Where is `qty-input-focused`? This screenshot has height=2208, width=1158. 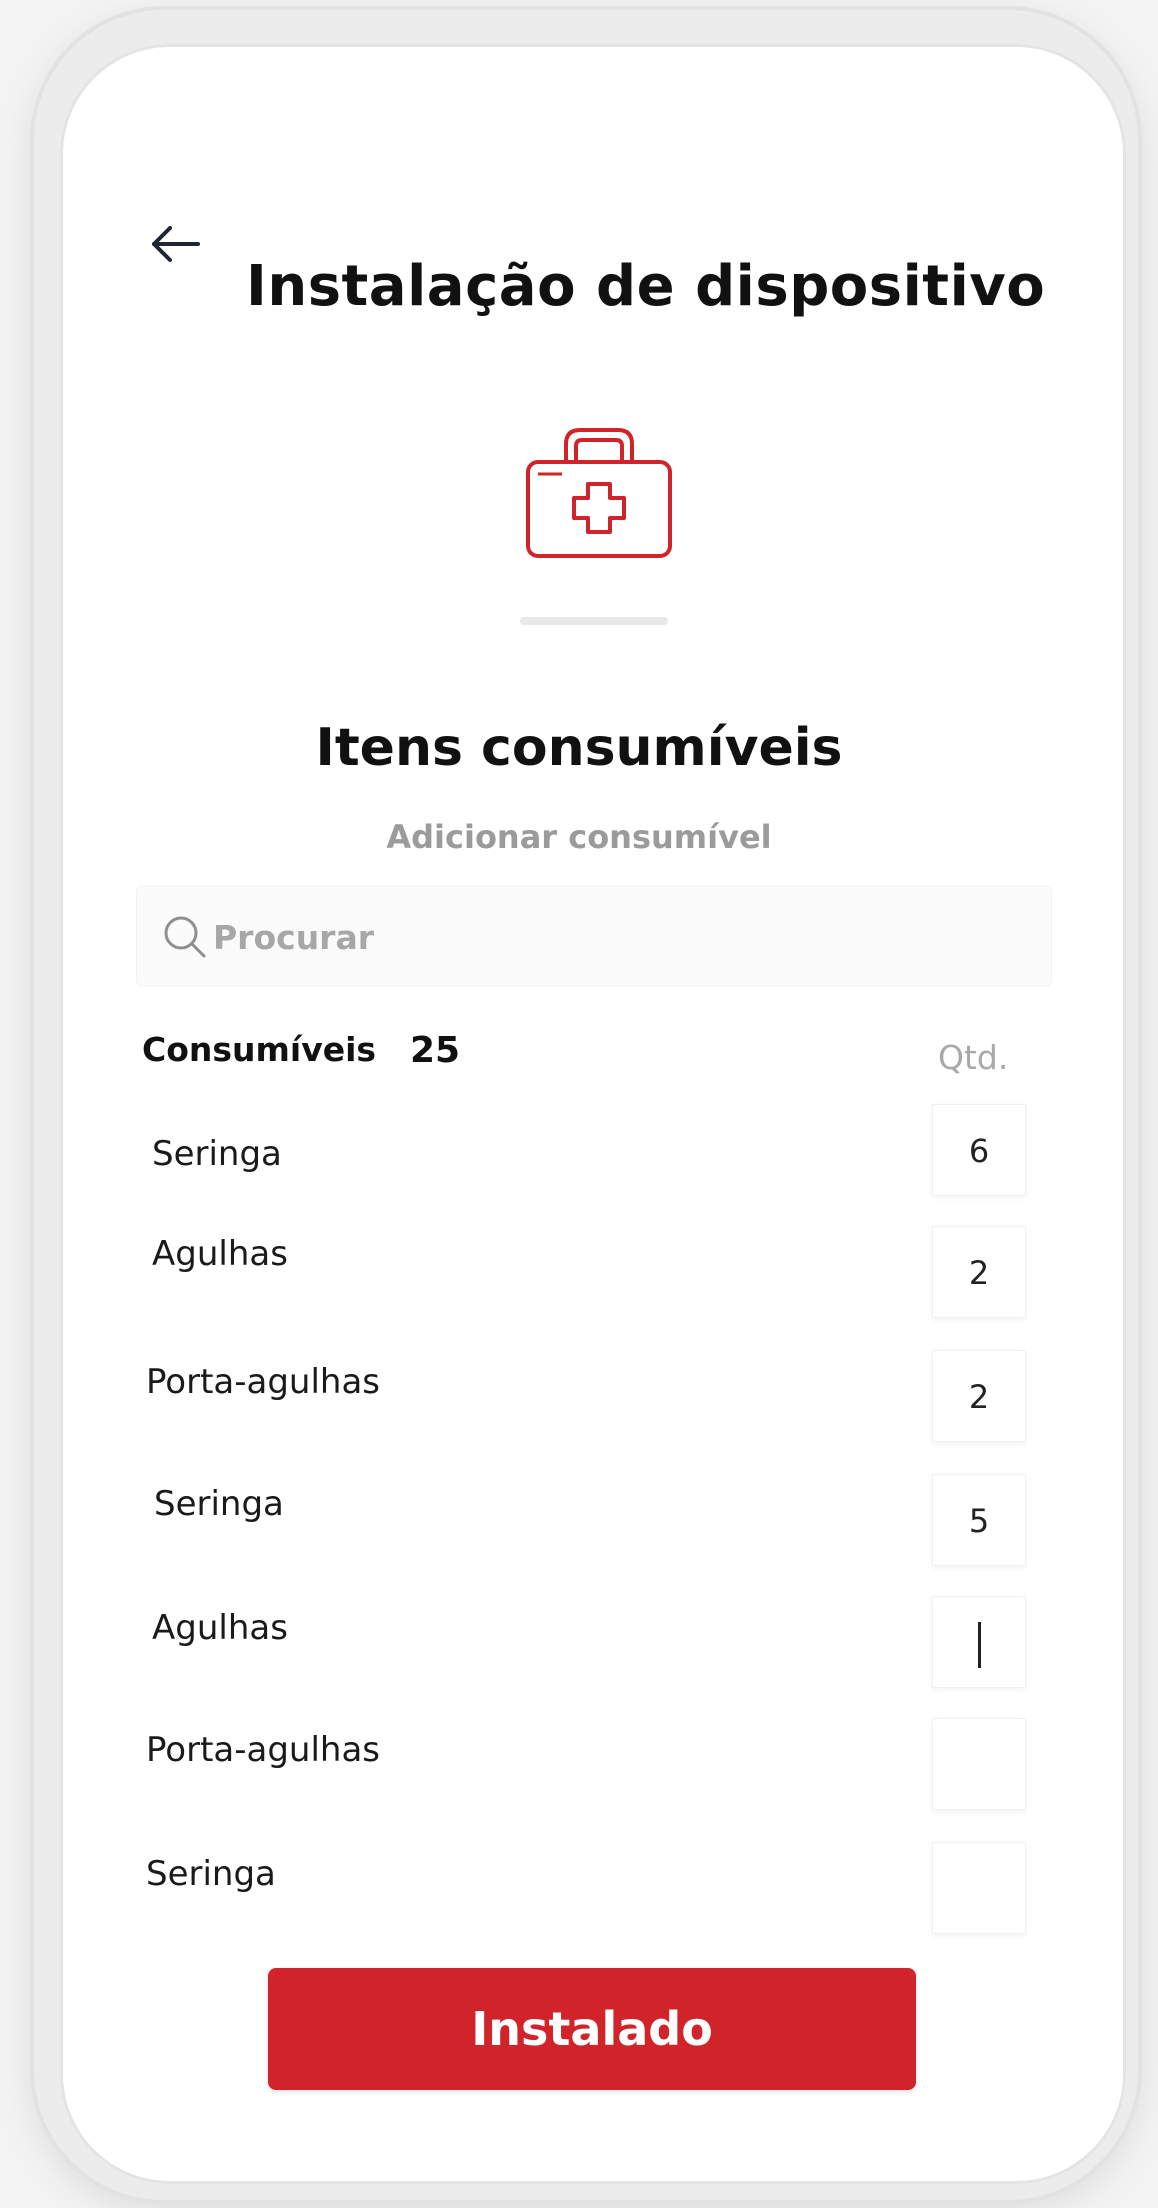
qty-input-focused is located at coordinates (979, 1642).